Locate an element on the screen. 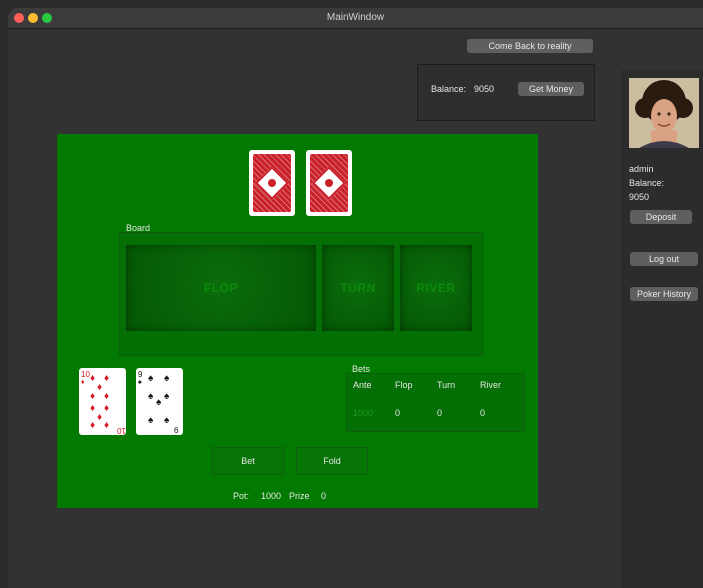 The height and width of the screenshot is (588, 703). avatar is located at coordinates (664, 113).